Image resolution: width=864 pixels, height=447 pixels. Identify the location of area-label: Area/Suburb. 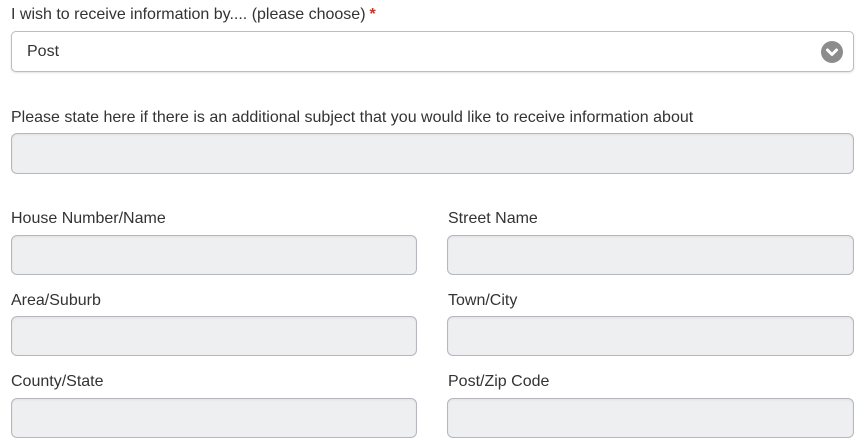
(56, 300).